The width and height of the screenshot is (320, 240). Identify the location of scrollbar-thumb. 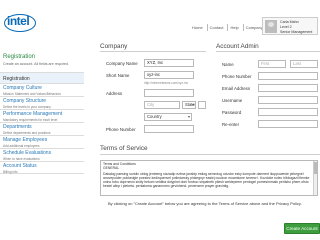
(315, 168).